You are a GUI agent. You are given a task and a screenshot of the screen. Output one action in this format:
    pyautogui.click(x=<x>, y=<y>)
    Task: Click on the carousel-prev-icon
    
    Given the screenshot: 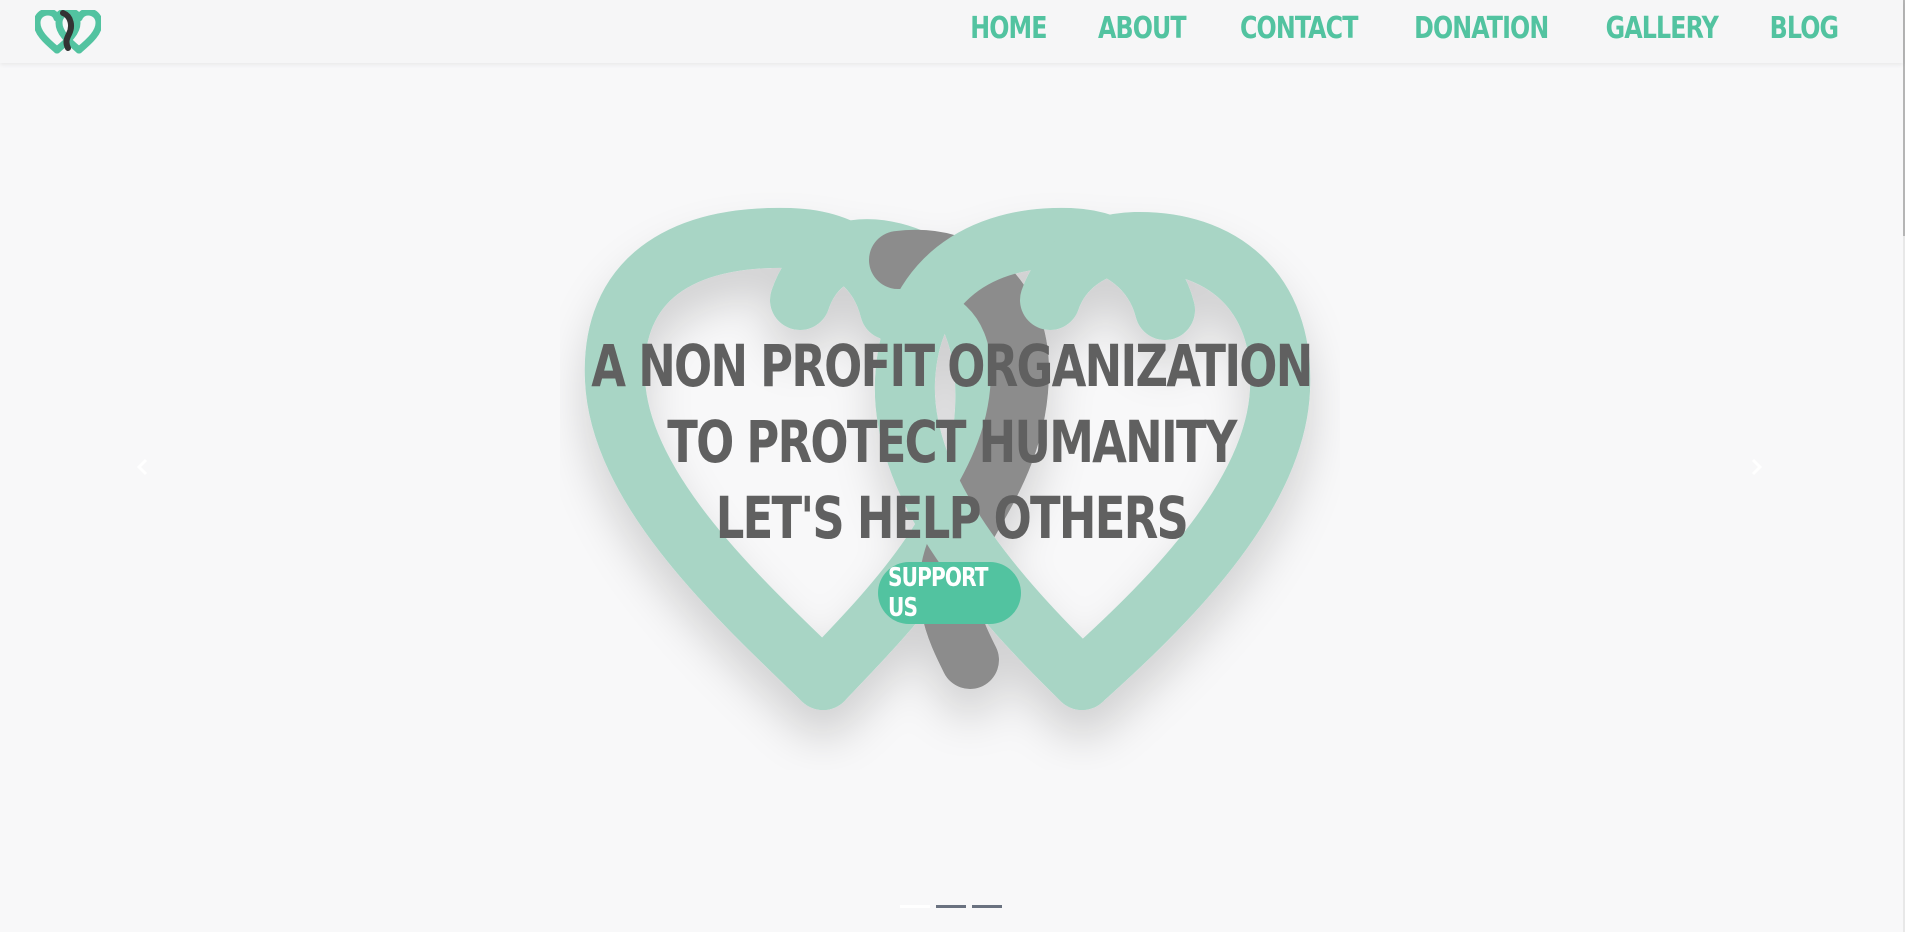 What is the action you would take?
    pyautogui.click(x=143, y=467)
    